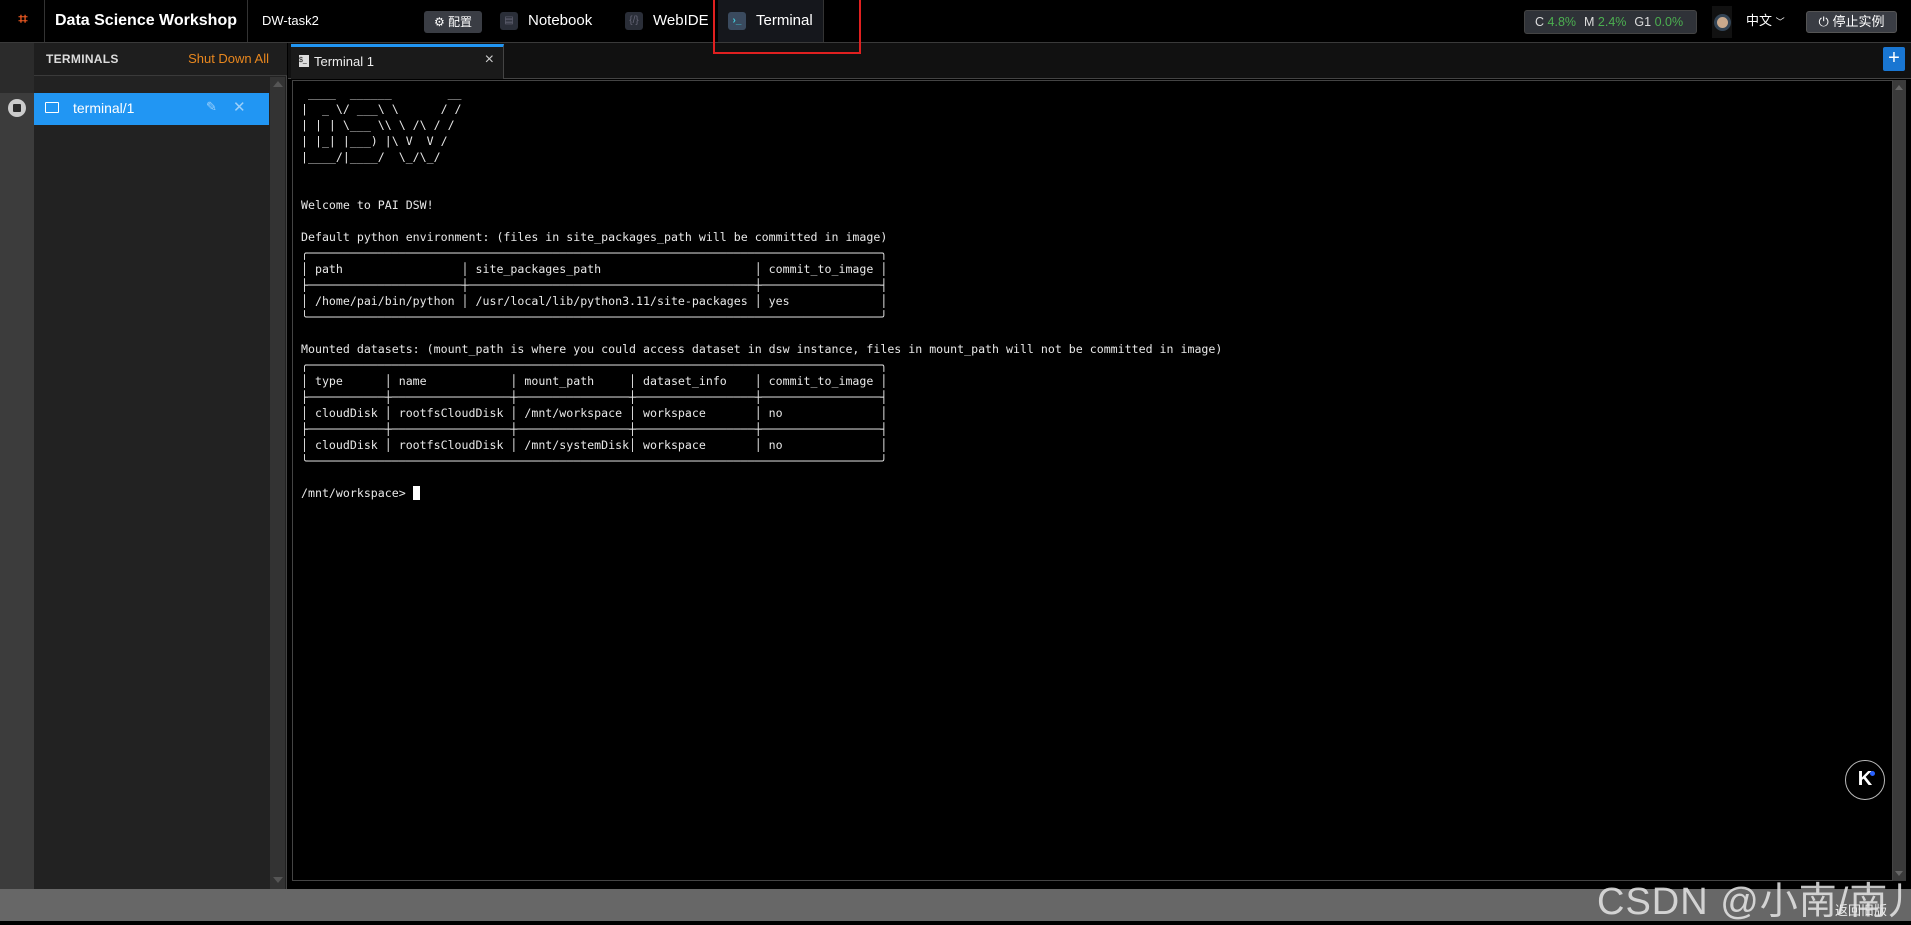 Image resolution: width=1911 pixels, height=925 pixels. Describe the element at coordinates (239, 107) in the screenshot. I see `close-icon: ✕` at that location.